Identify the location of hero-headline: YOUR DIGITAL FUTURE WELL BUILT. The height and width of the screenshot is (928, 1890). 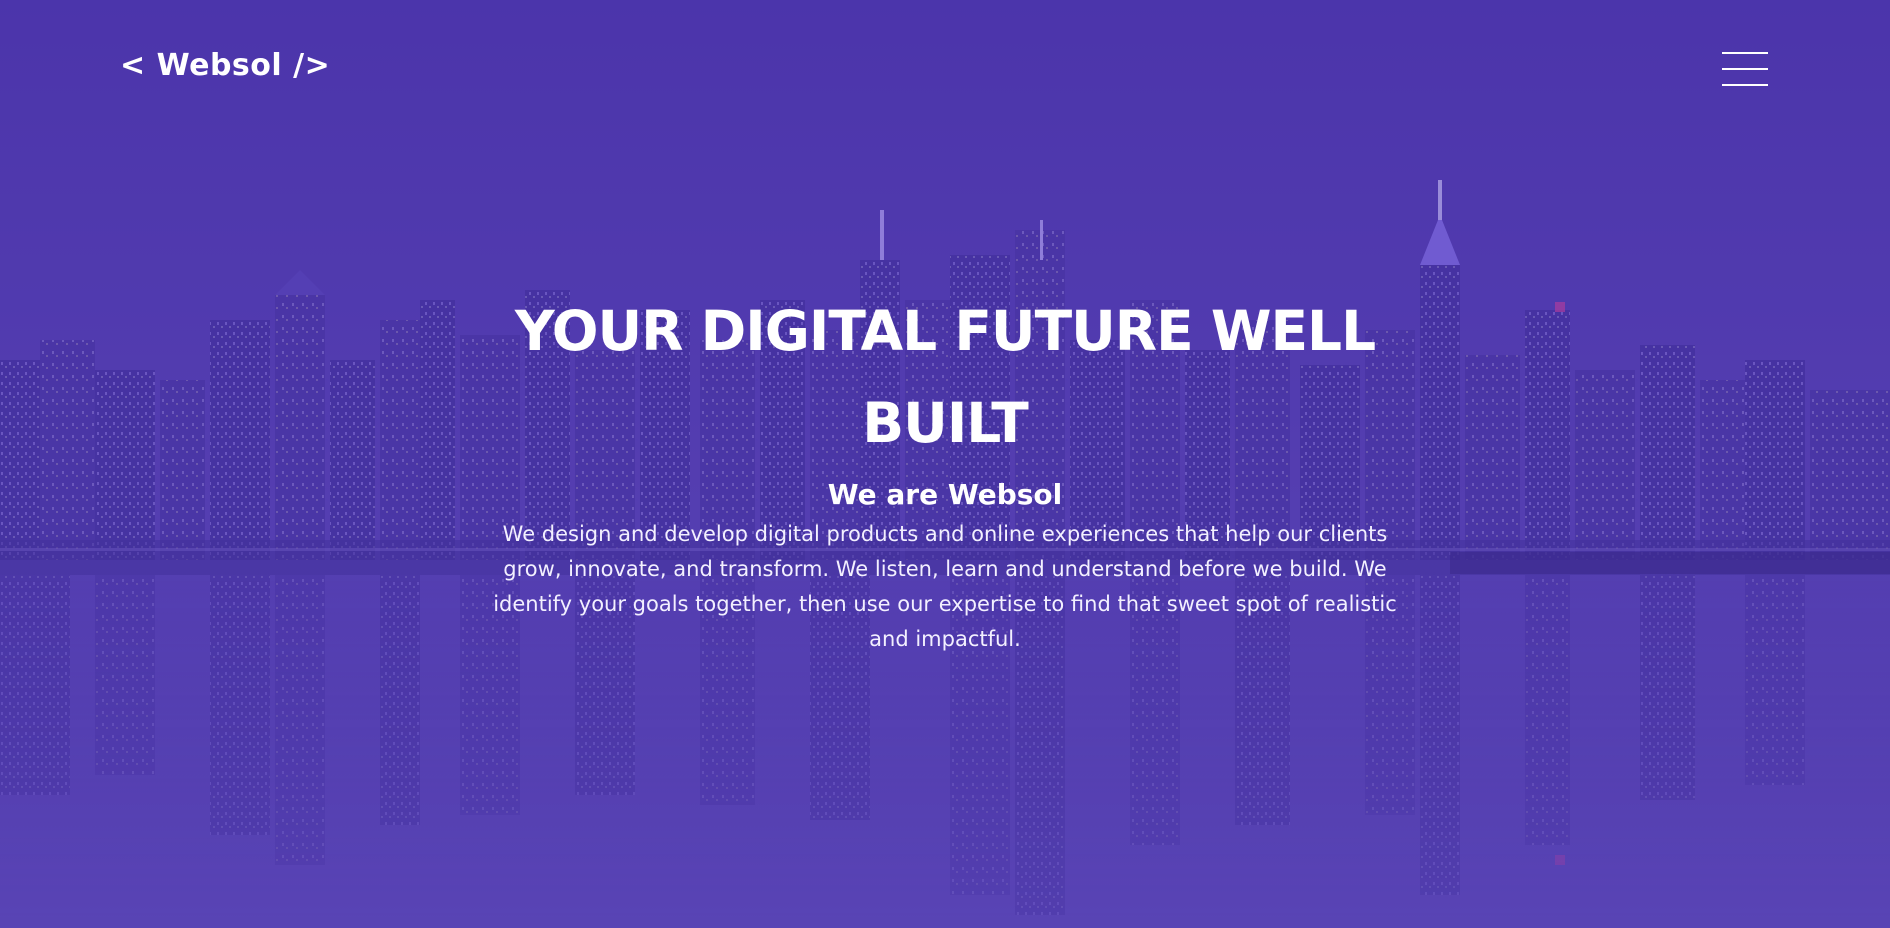
(945, 377).